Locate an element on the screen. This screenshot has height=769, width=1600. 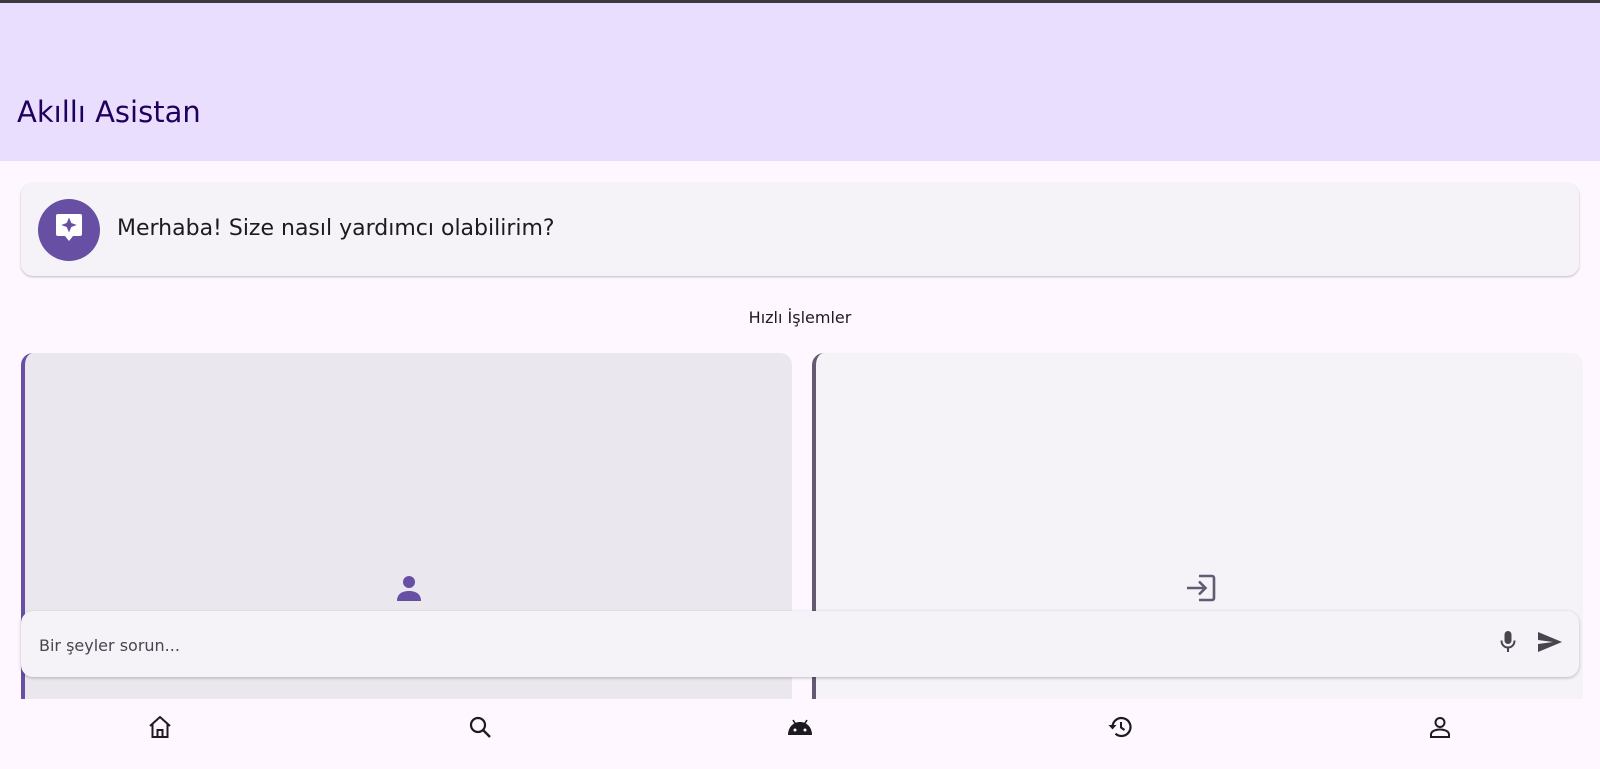
greeting-card: Merhaba! Size nasıl yardımcı olabilirim? is located at coordinates (800, 229).